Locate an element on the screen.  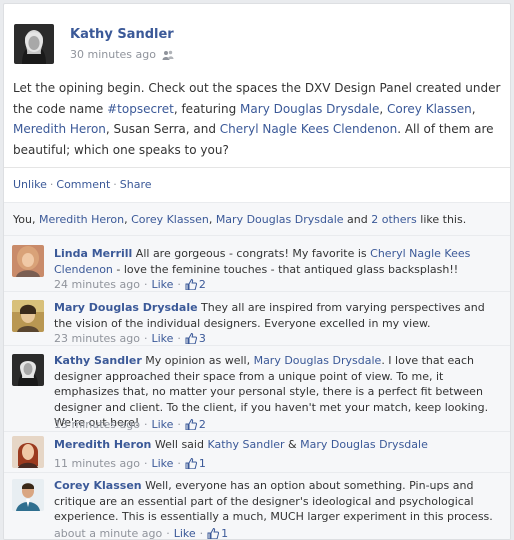
comment-tag-link: Kathy Sandler is located at coordinates (245, 444).